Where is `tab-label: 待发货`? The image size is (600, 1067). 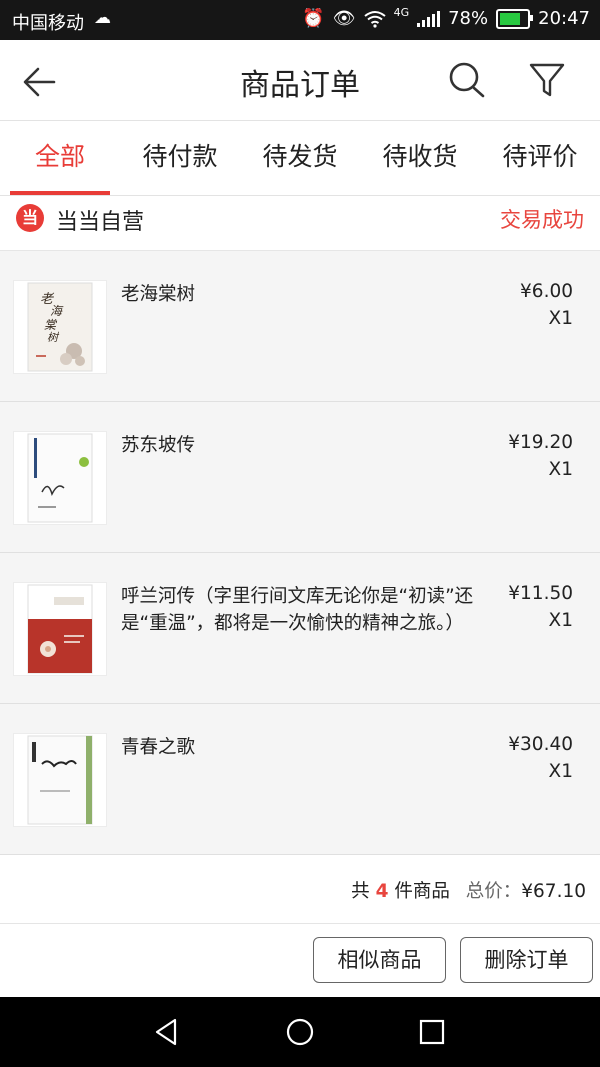
tab-label: 待发货 is located at coordinates (300, 156).